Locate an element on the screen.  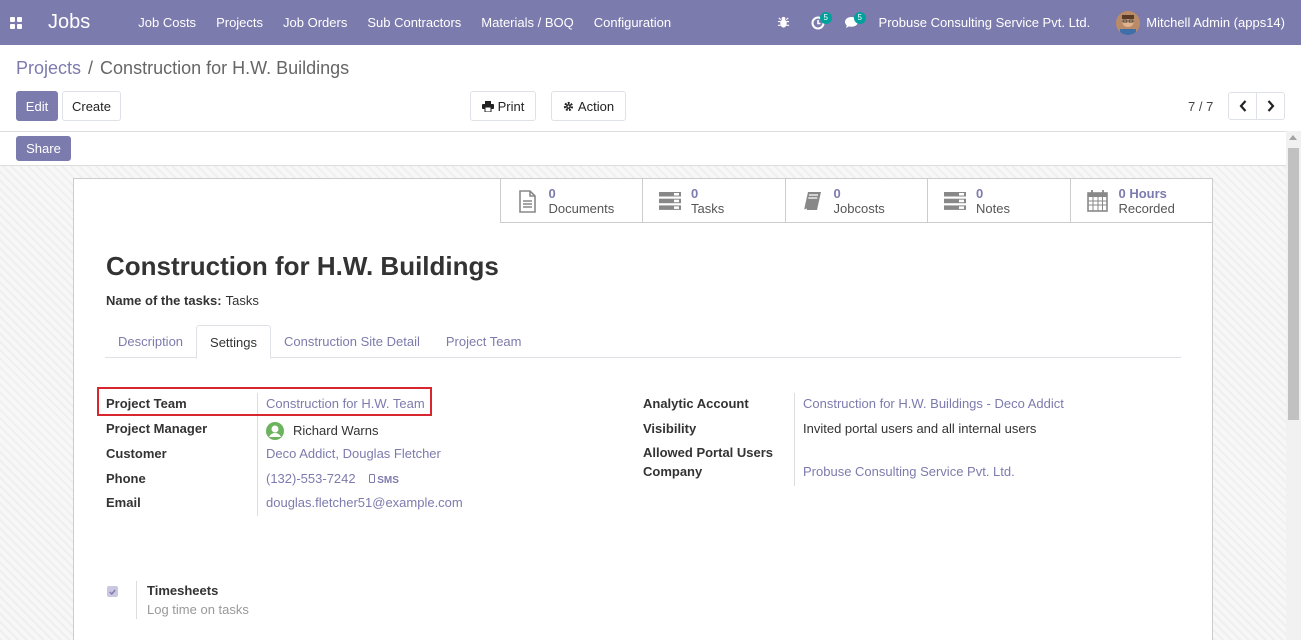
hours-label: Recorded is located at coordinates (1146, 208).